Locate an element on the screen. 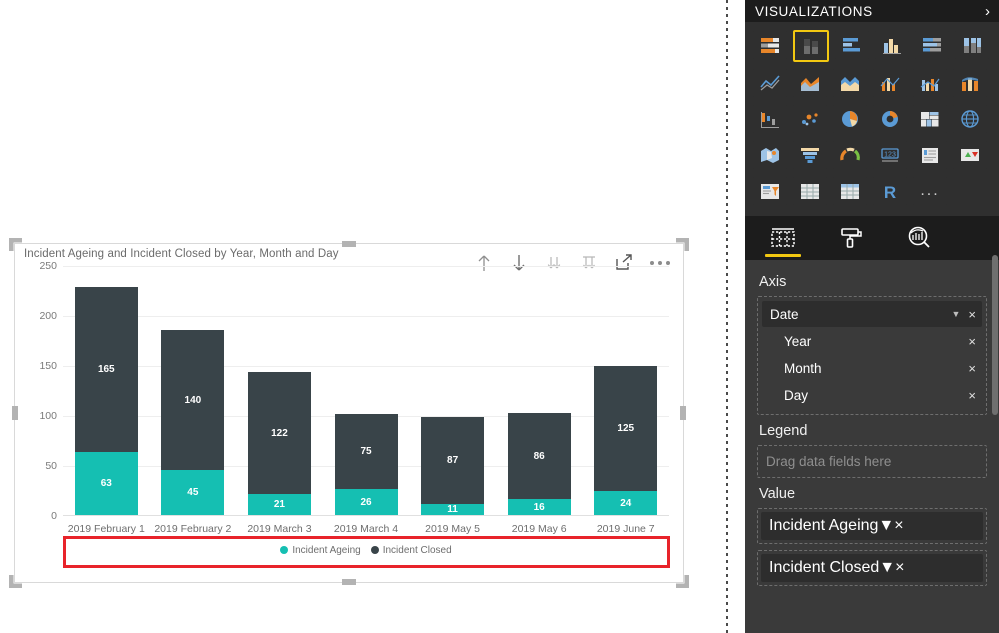  matrix-icon is located at coordinates (850, 191).